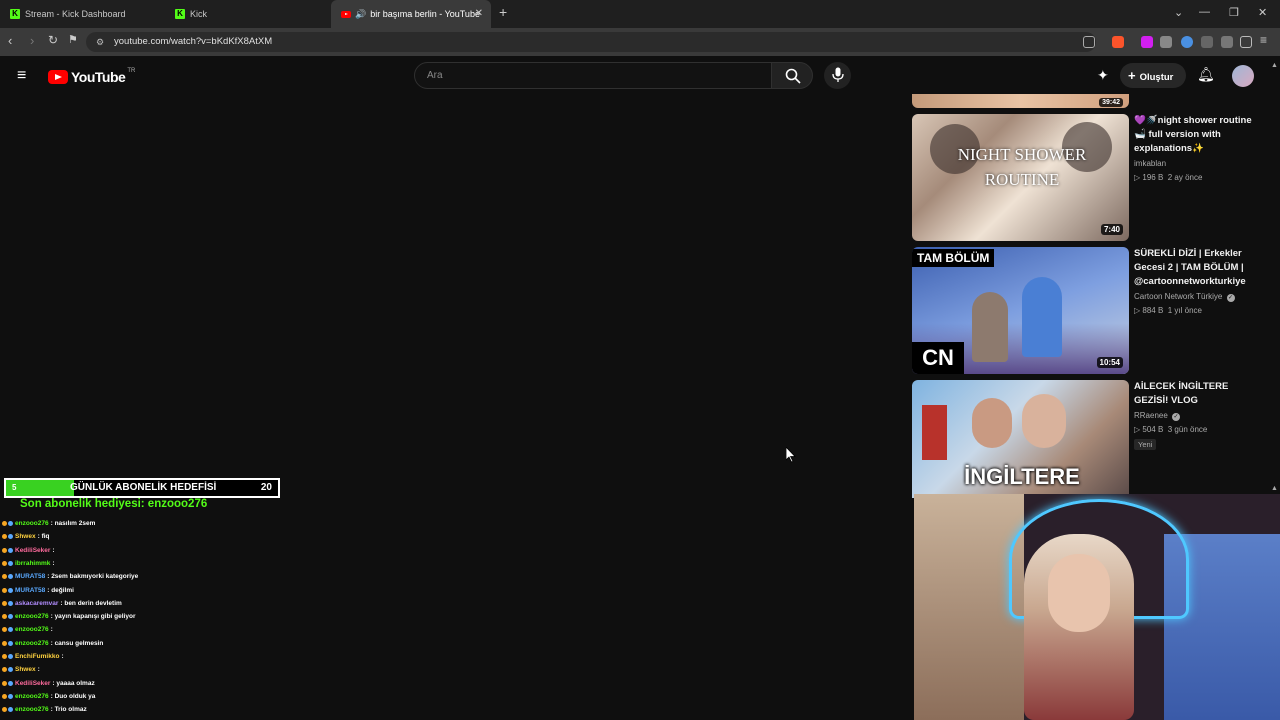  Describe the element at coordinates (1153, 75) in the screenshot. I see `create-button: + Oluştur` at that location.